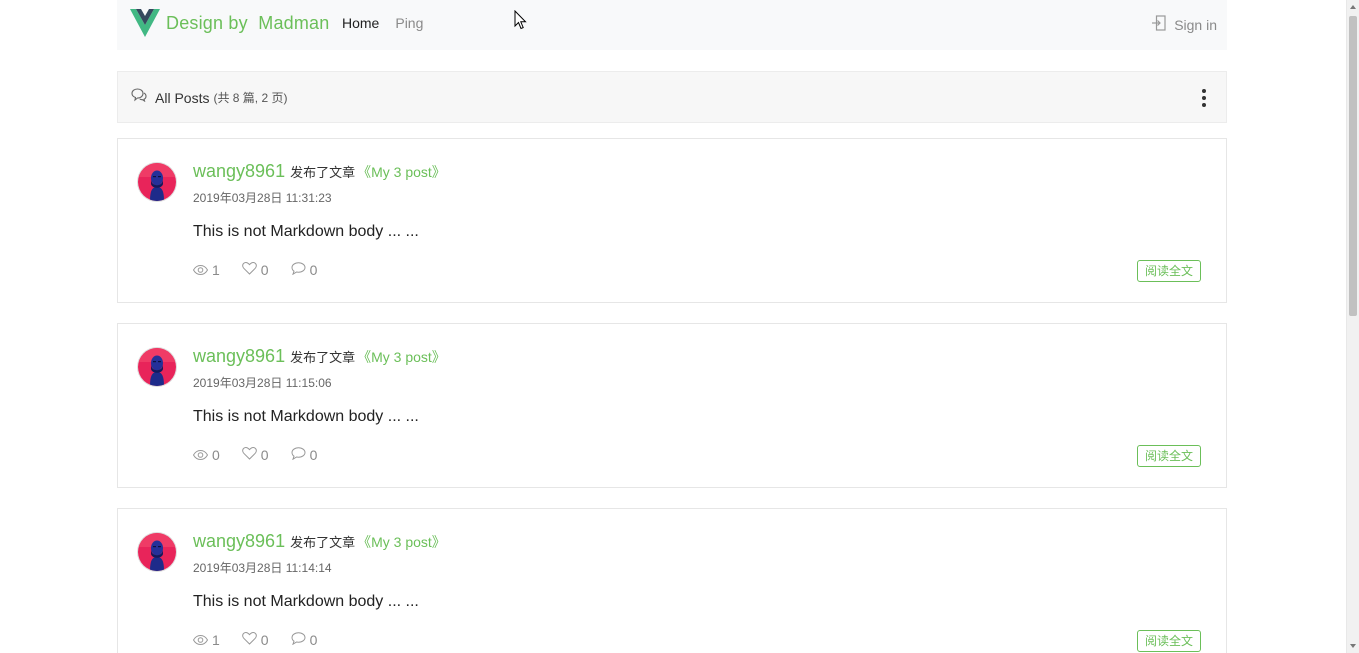 This screenshot has height=653, width=1359. What do you see at coordinates (1352, 326) in the screenshot?
I see `vertical-scrollbar` at bounding box center [1352, 326].